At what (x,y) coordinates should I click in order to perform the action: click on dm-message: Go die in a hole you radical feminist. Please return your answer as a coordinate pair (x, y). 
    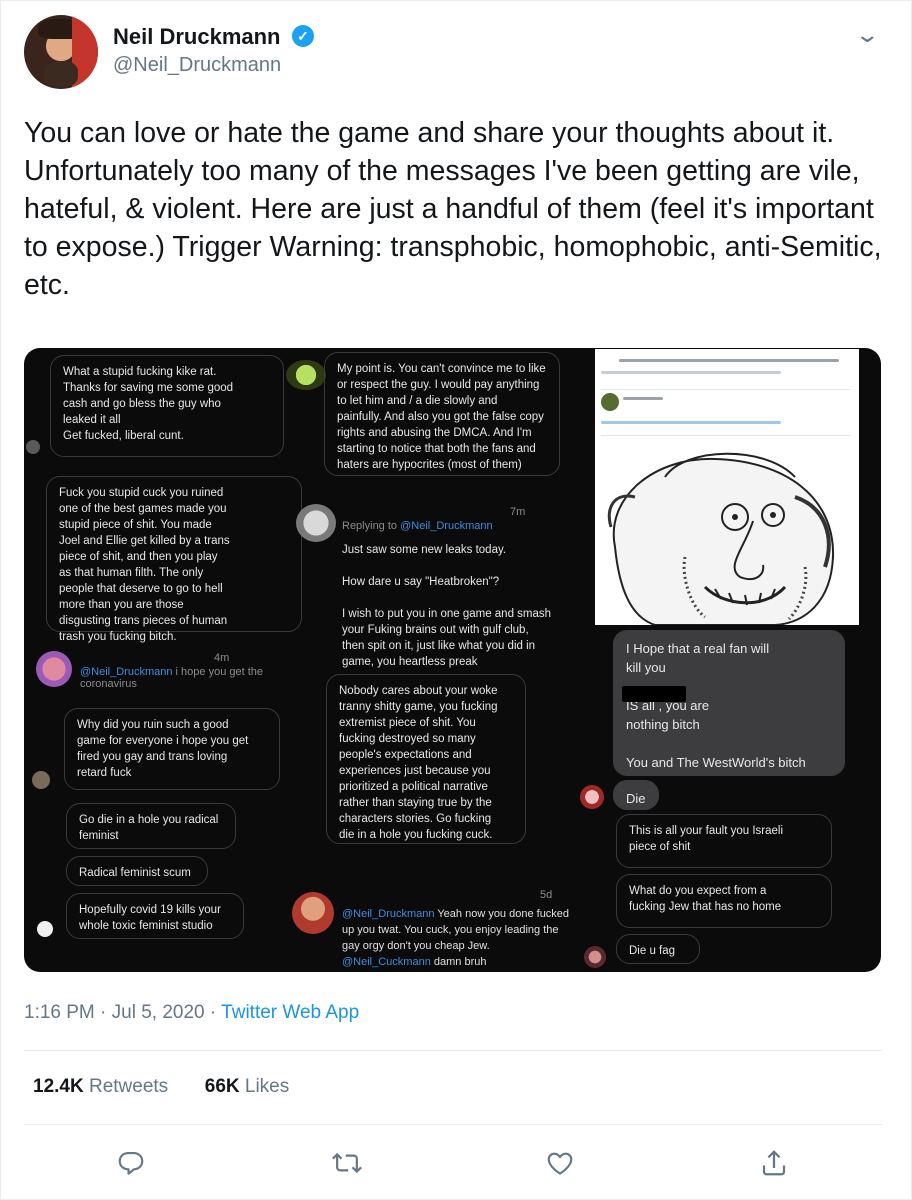
    Looking at the image, I should click on (151, 826).